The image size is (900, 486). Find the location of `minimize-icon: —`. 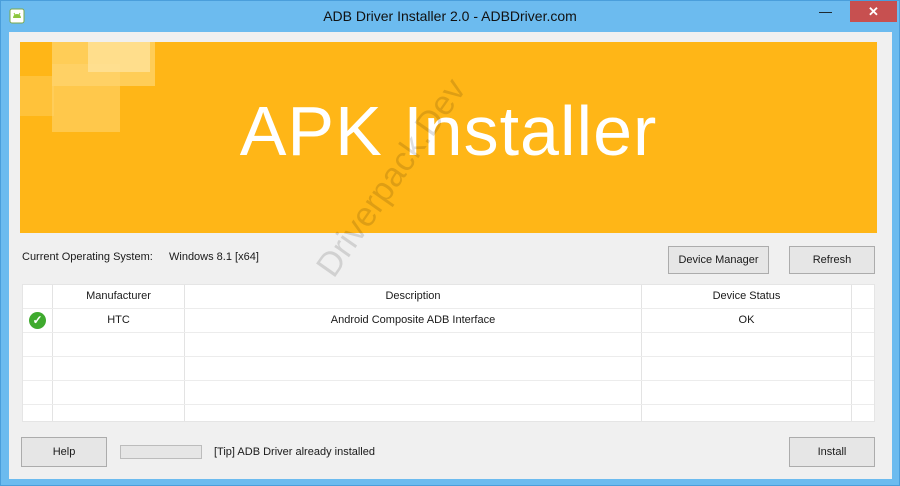

minimize-icon: — is located at coordinates (825, 11).